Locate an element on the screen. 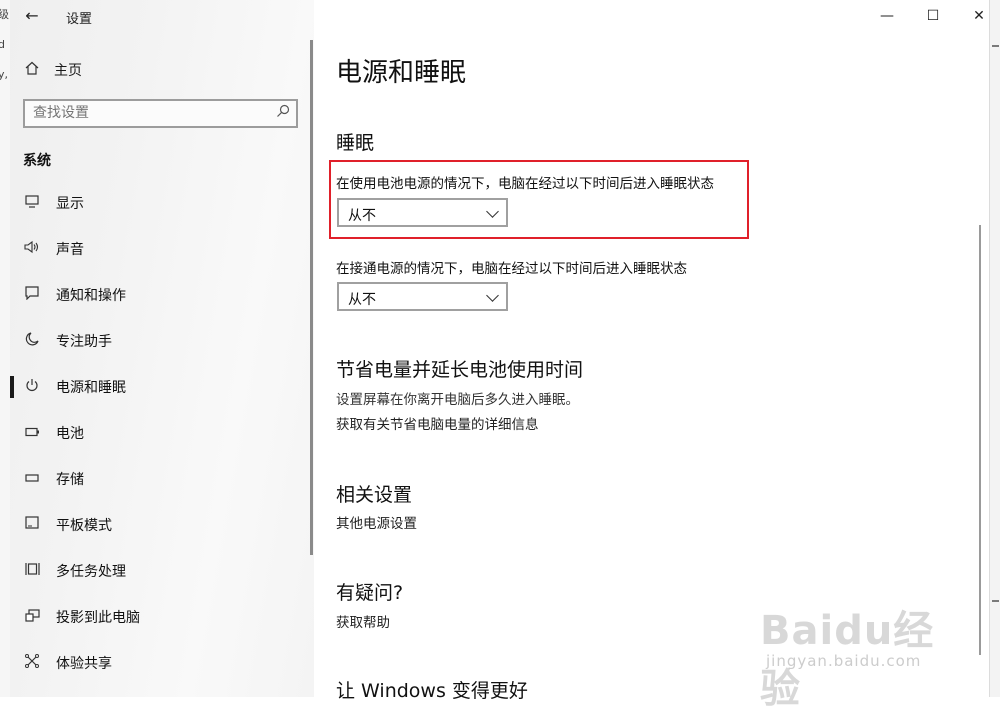  sidebar-item-label: 投影到此电脑 is located at coordinates (98, 618).